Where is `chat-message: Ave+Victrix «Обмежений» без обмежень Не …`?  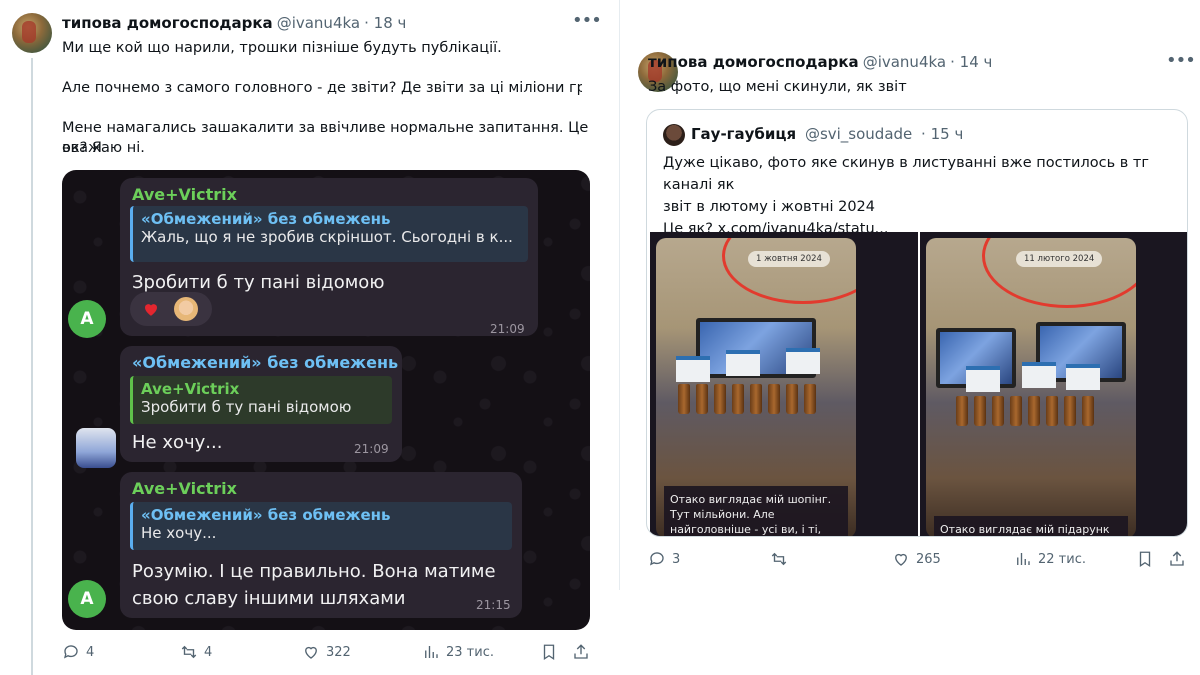
chat-message: Ave+Victrix «Обмежений» без обмежень Не … is located at coordinates (321, 545).